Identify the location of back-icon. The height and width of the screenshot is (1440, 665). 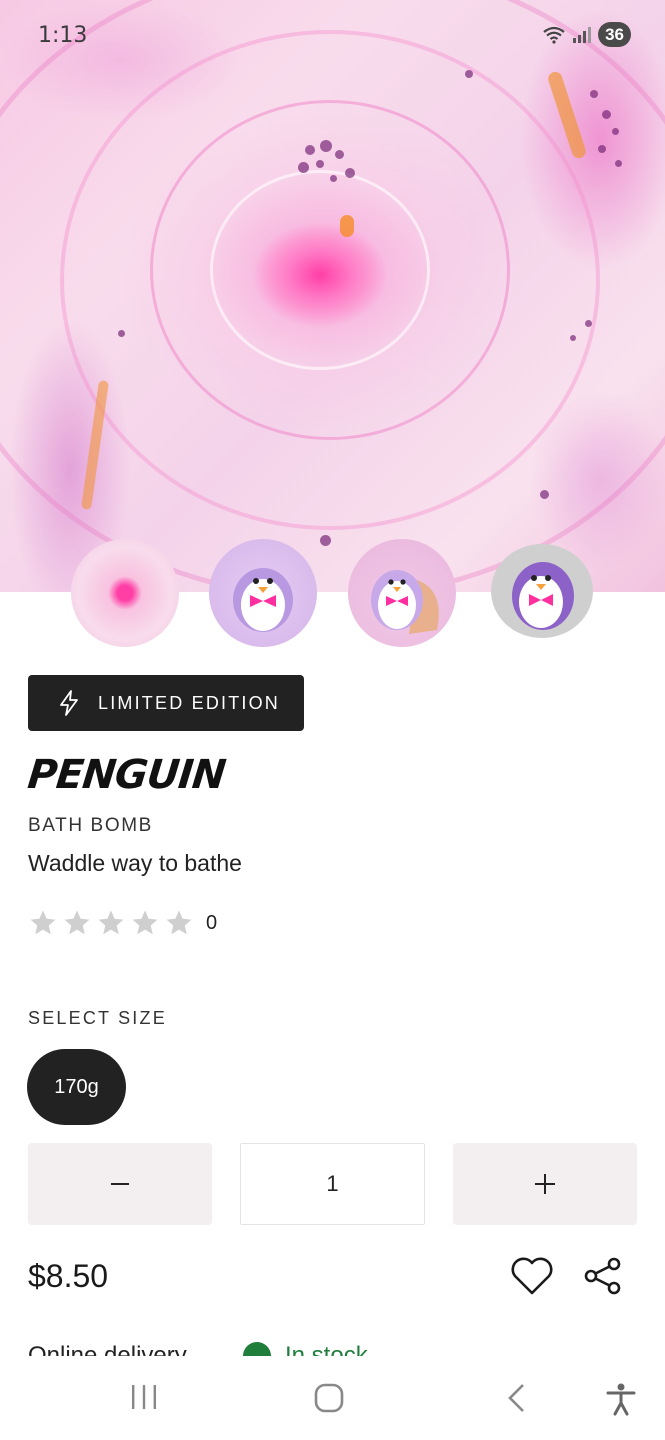
(516, 1400).